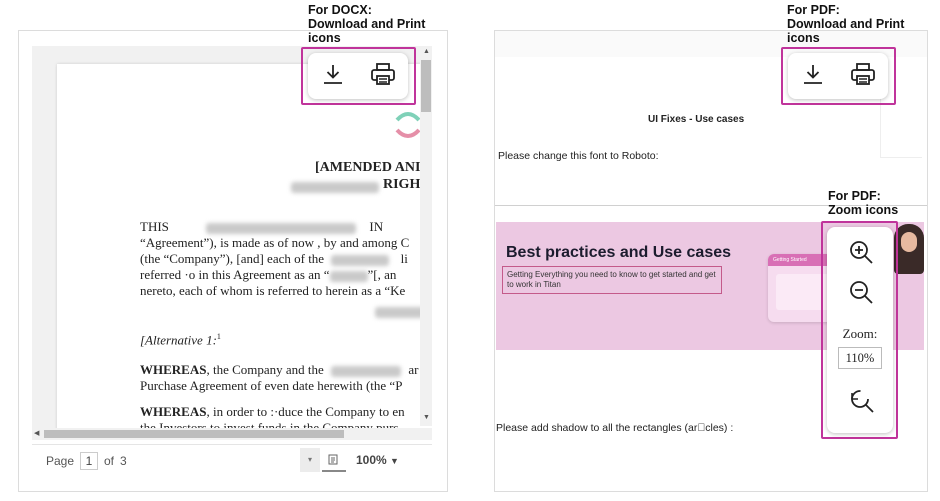 The image size is (940, 501). What do you see at coordinates (861, 254) in the screenshot?
I see `zoom-in-icon` at bounding box center [861, 254].